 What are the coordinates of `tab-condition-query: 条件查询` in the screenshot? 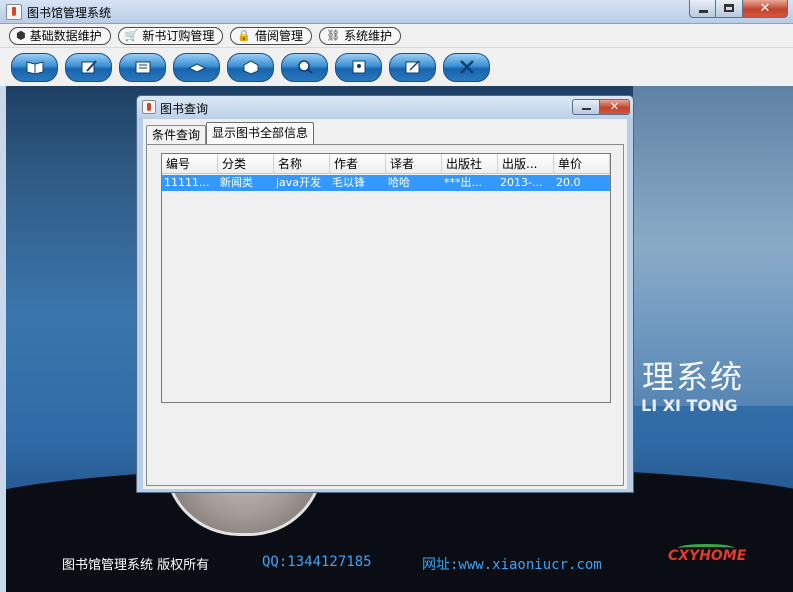 It's located at (176, 134).